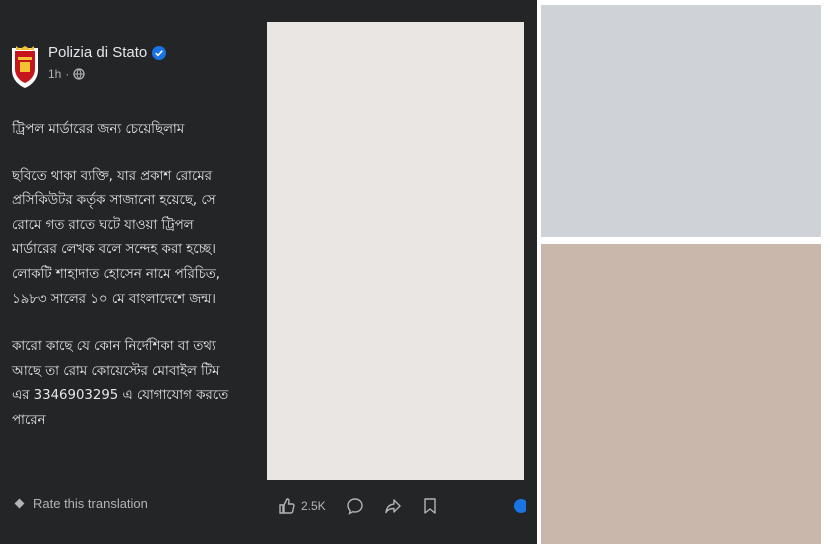  I want to click on rate-translation-label: Rate this translation, so click(90, 503).